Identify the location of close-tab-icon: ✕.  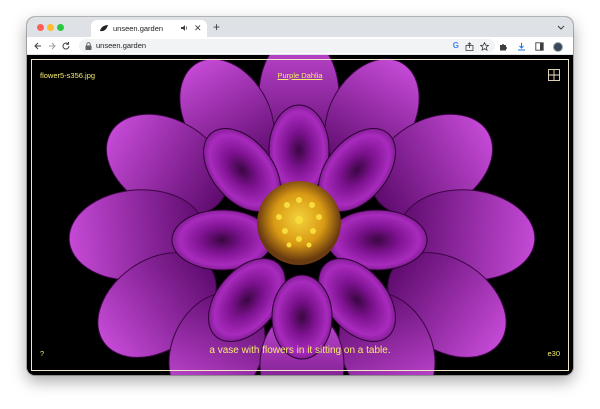
(198, 28).